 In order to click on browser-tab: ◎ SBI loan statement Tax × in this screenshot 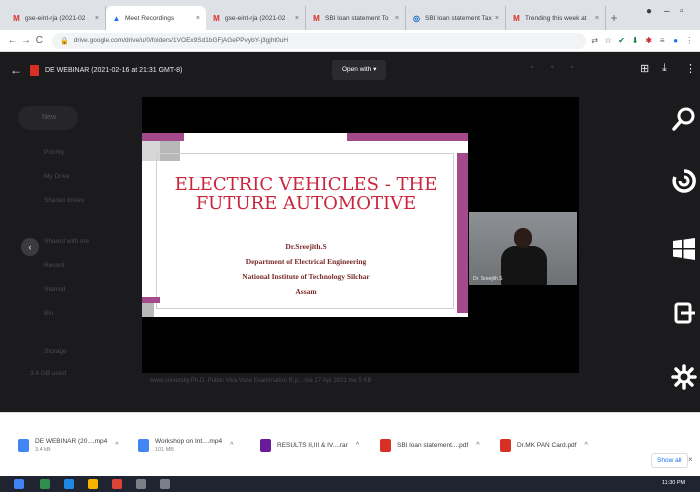, I will do `click(456, 18)`.